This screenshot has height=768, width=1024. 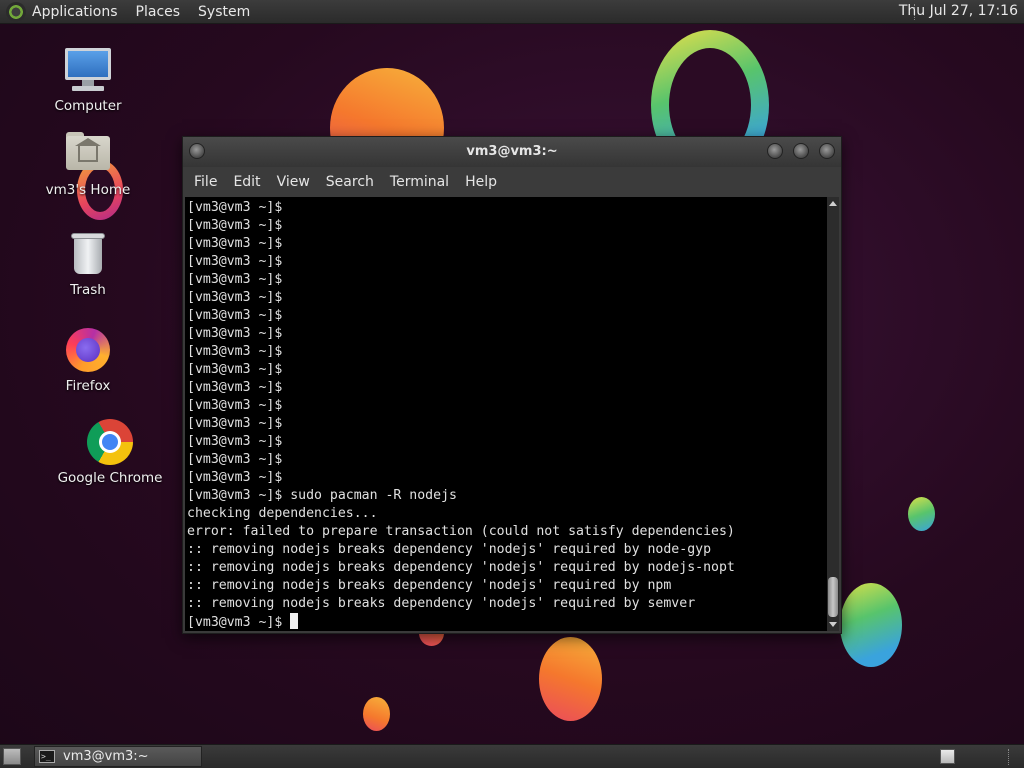 I want to click on close-button, so click(x=827, y=151).